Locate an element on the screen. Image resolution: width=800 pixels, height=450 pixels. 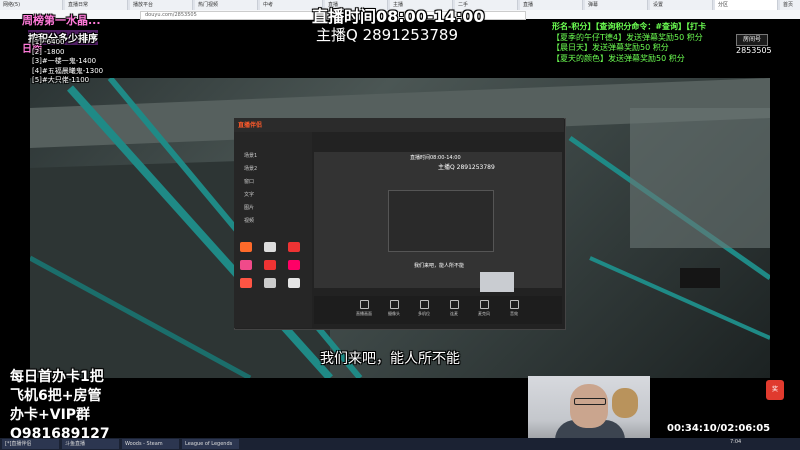
toolbar-label: 摄像头 is located at coordinates (394, 313).